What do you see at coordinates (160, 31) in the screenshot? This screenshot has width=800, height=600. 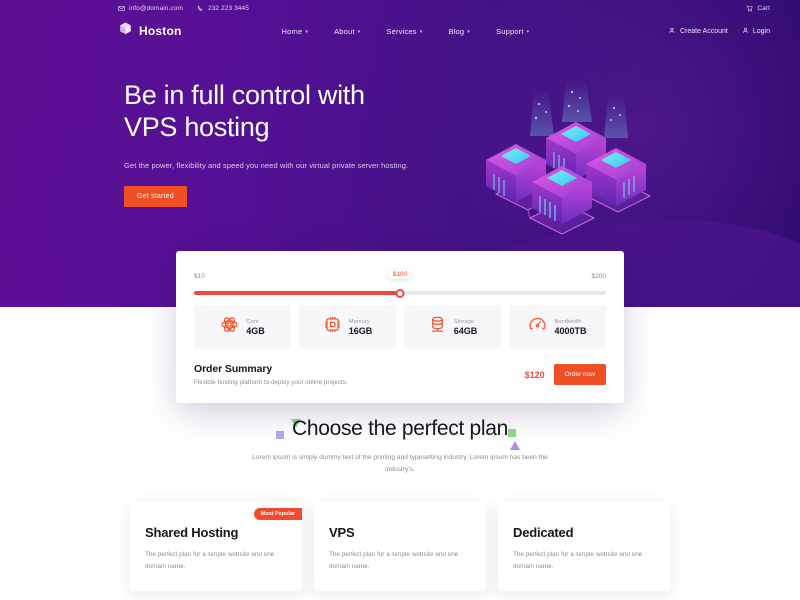 I see `brand-name: Hoston` at bounding box center [160, 31].